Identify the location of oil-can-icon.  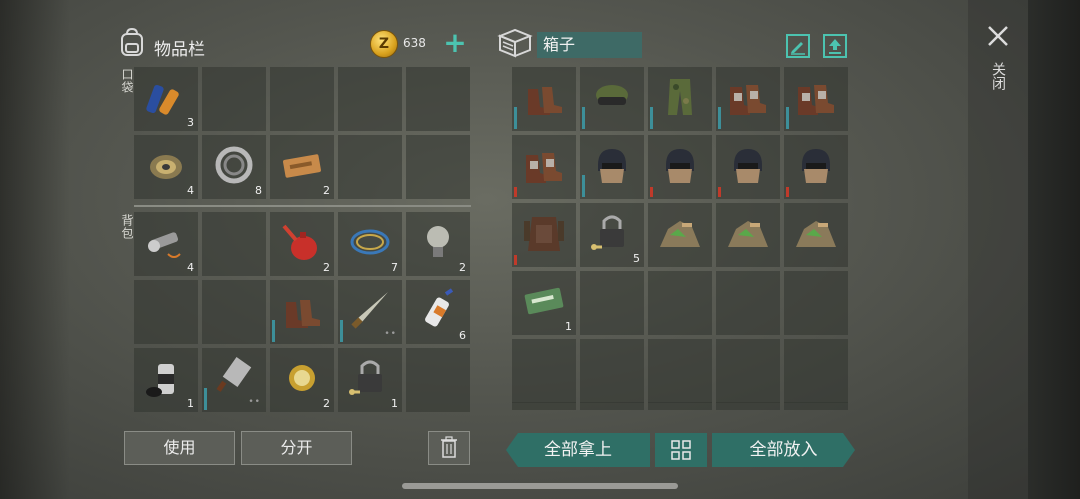
(302, 242).